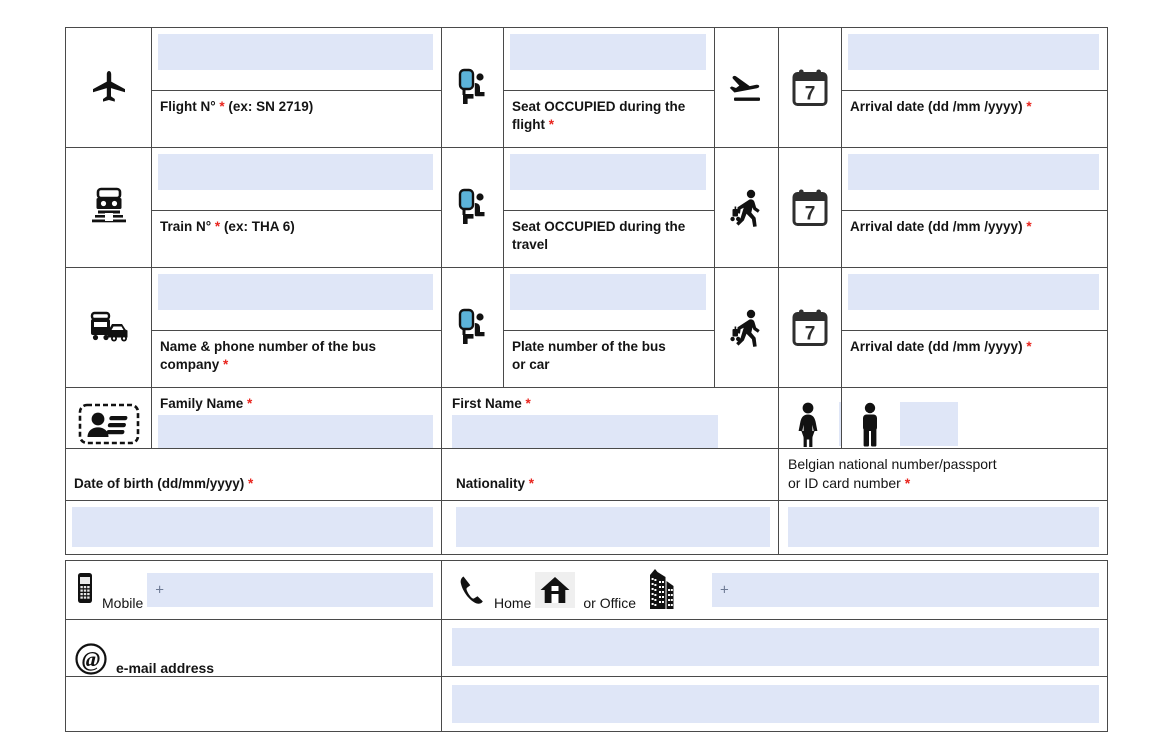  I want to click on mobile-label: Mobile, so click(123, 603).